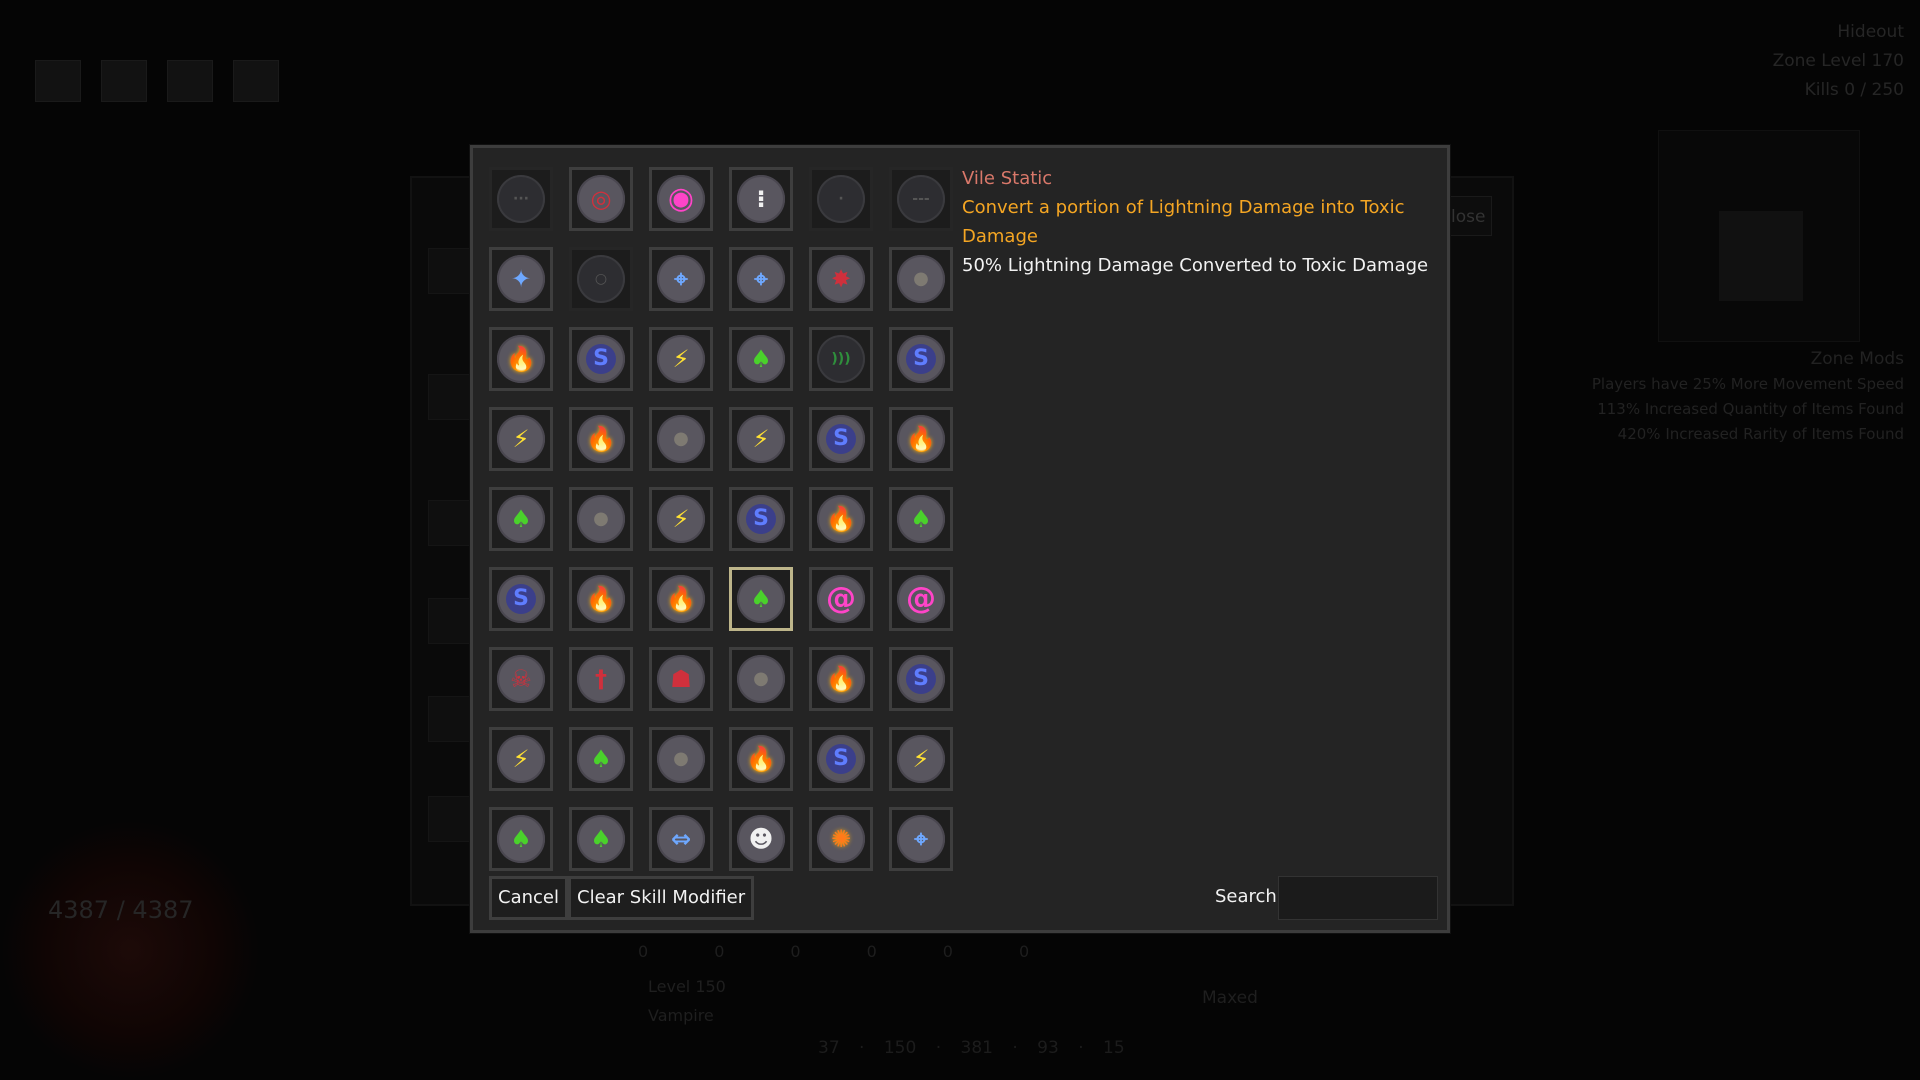  I want to click on zone-info: Hideout Zone Level 170 Kills 0 / 250, so click(1838, 61).